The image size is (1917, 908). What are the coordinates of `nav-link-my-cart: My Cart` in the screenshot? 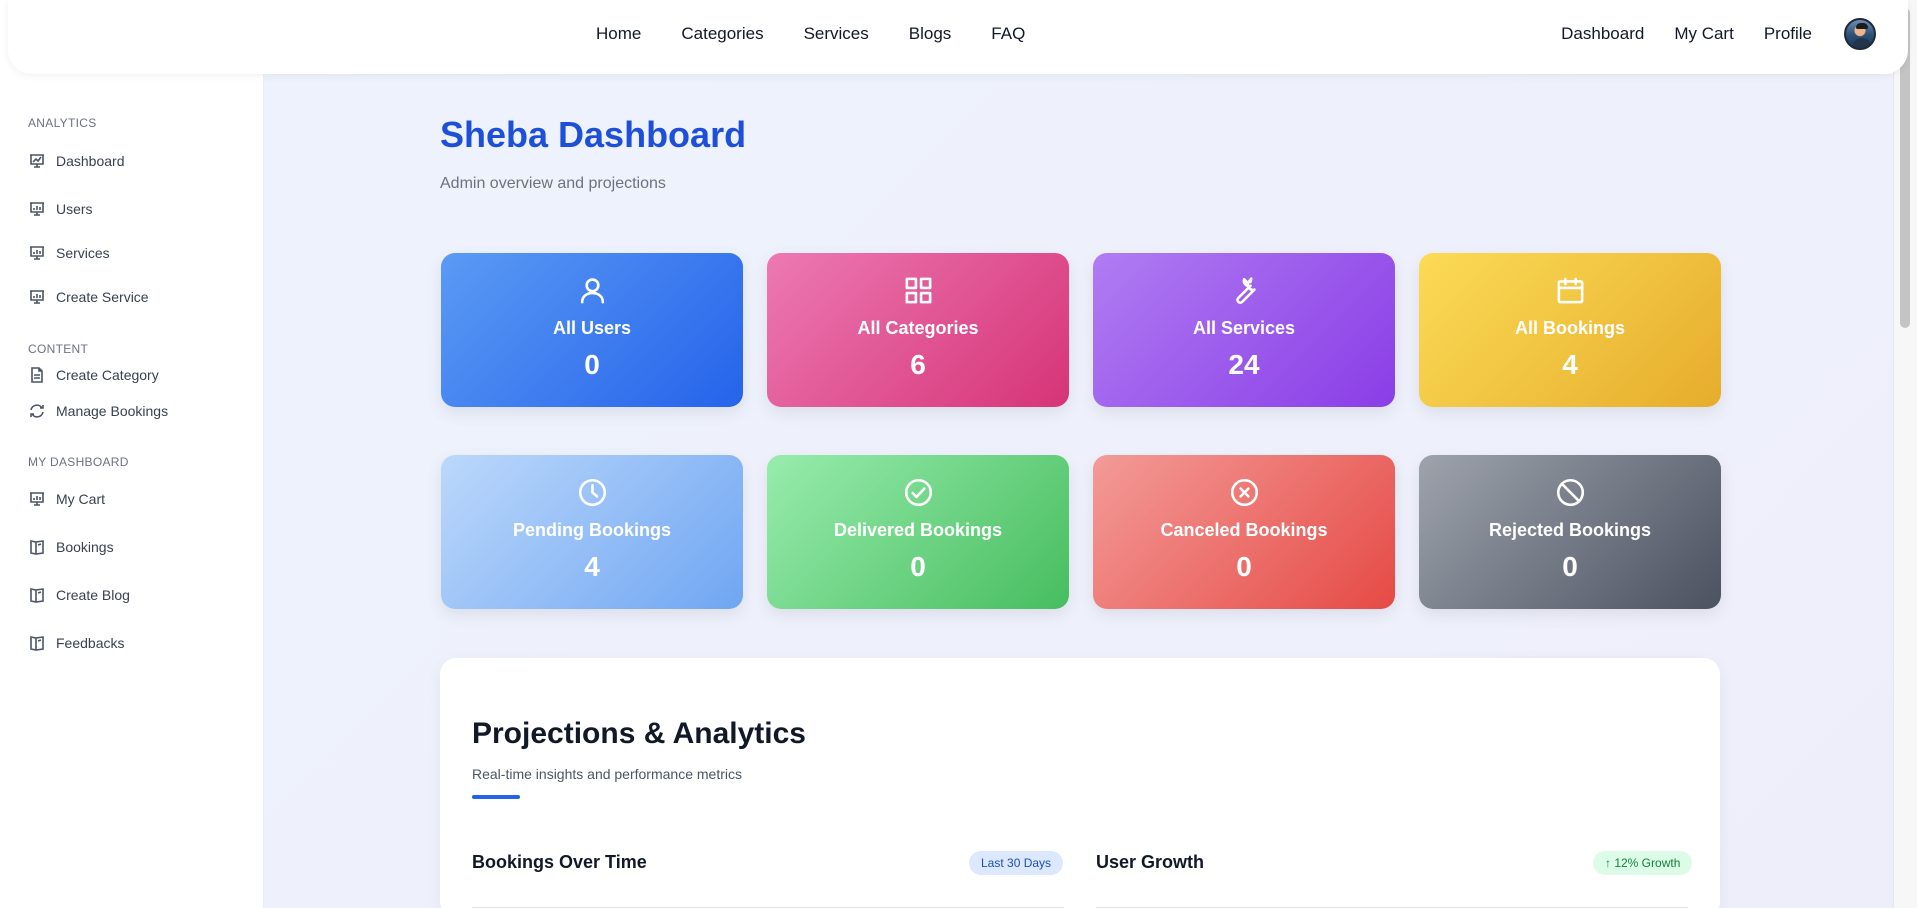 It's located at (1704, 34).